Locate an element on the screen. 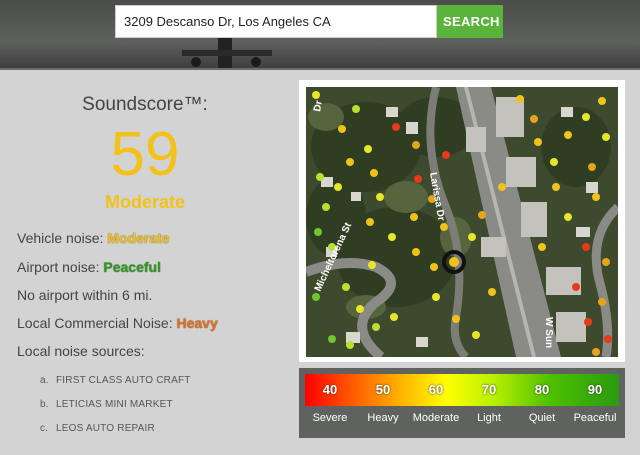 This screenshot has height=455, width=640. noise-source-name: LETICIAS MINI MARKET is located at coordinates (114, 404).